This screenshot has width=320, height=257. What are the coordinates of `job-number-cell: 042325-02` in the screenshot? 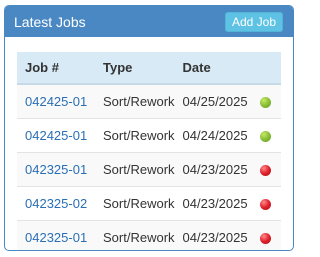 It's located at (56, 203).